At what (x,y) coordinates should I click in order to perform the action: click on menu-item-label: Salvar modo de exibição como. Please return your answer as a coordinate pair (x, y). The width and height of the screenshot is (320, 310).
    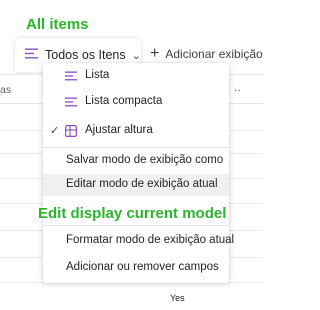
    Looking at the image, I should click on (145, 160).